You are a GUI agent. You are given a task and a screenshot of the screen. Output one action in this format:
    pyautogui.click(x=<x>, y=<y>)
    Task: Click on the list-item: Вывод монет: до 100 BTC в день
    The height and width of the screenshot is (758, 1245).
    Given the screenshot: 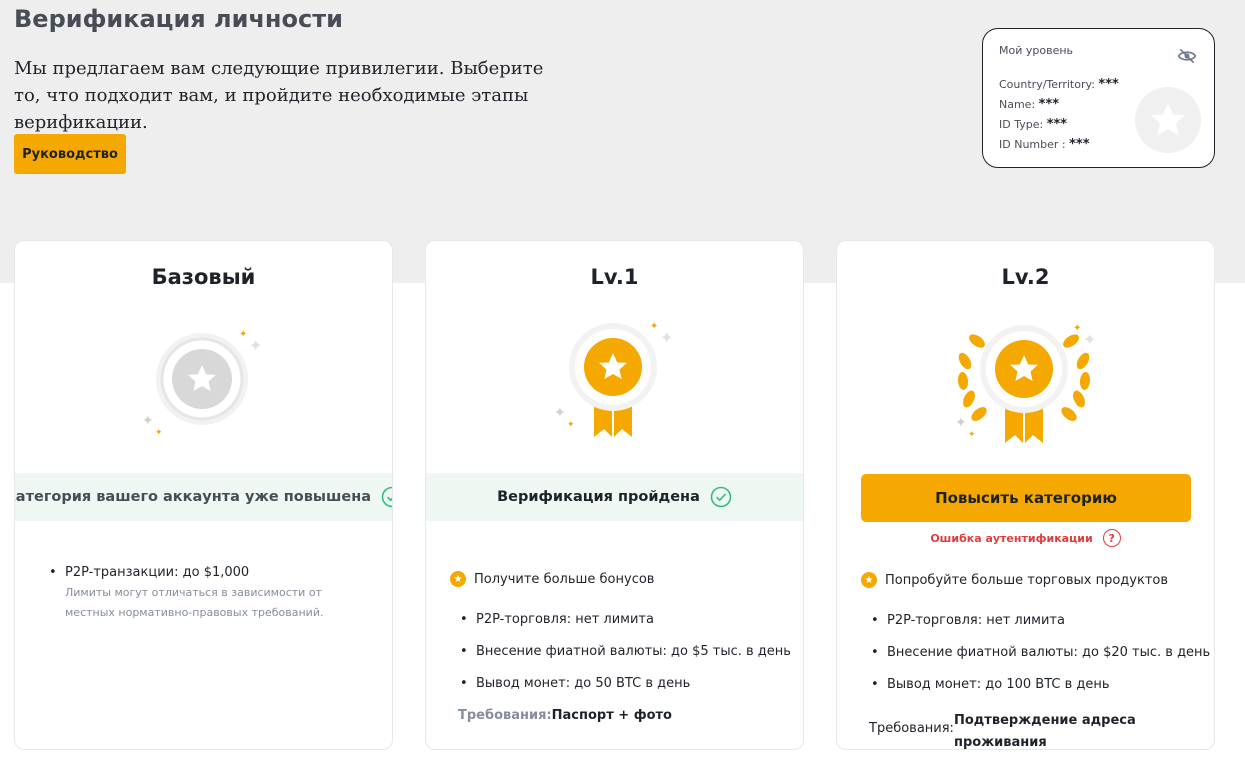 What is the action you would take?
    pyautogui.click(x=990, y=684)
    